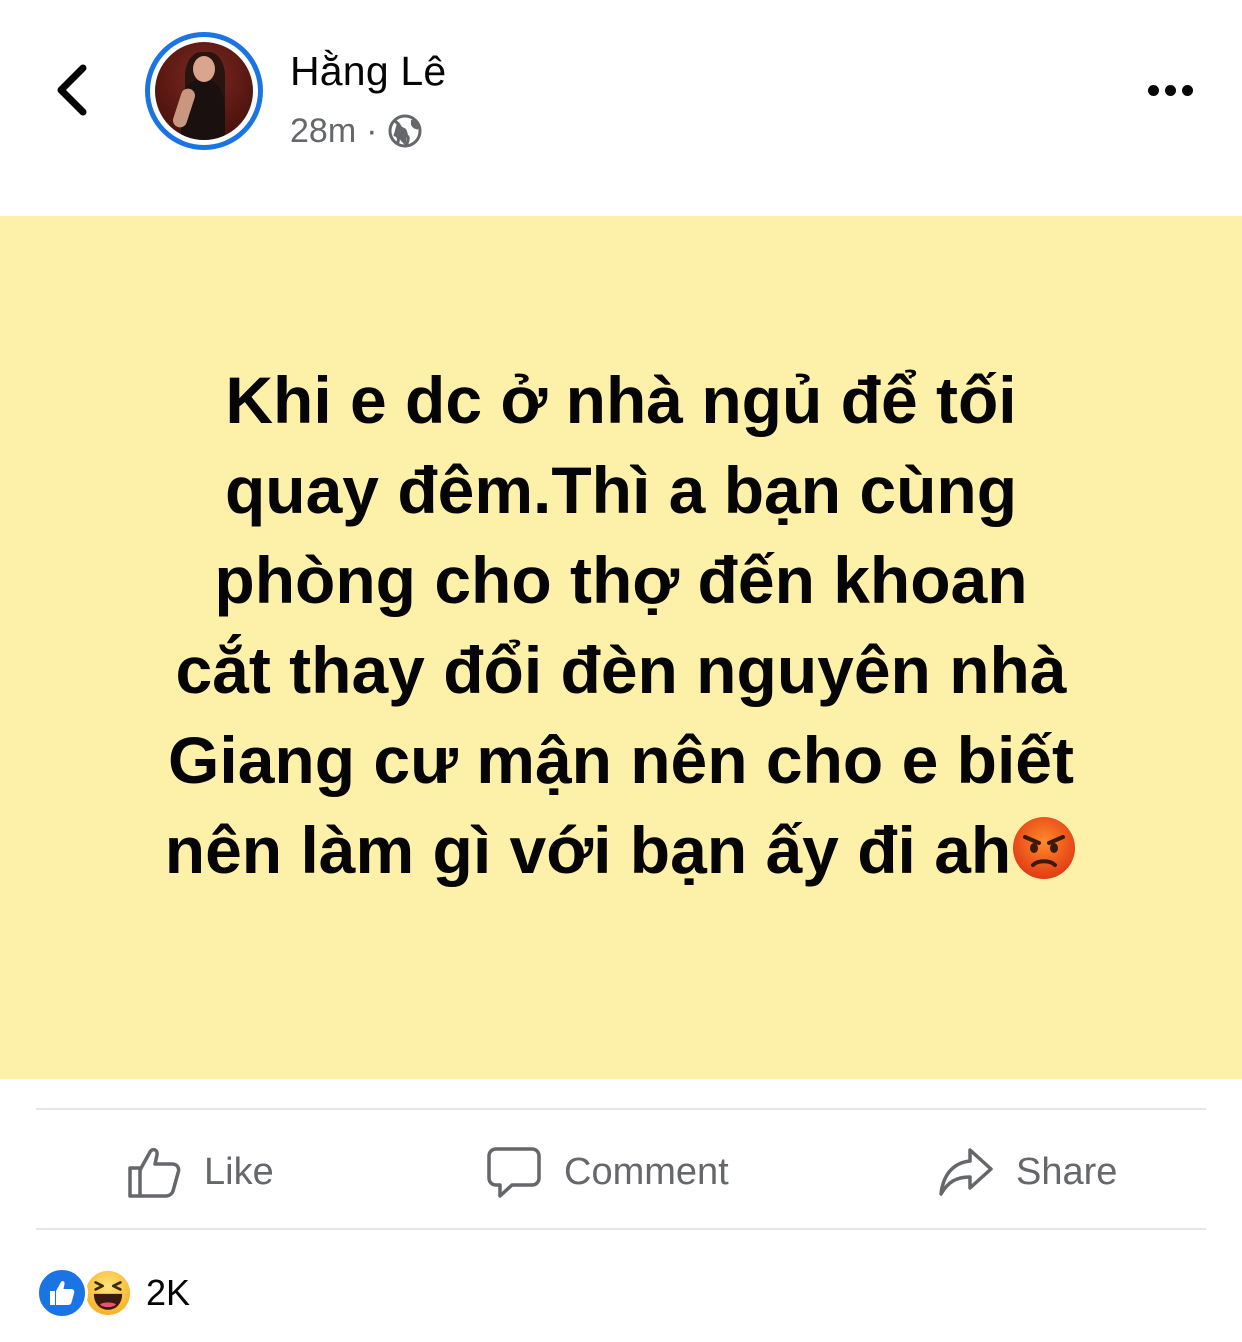 The image size is (1242, 1342). I want to click on share-icon, so click(966, 1172).